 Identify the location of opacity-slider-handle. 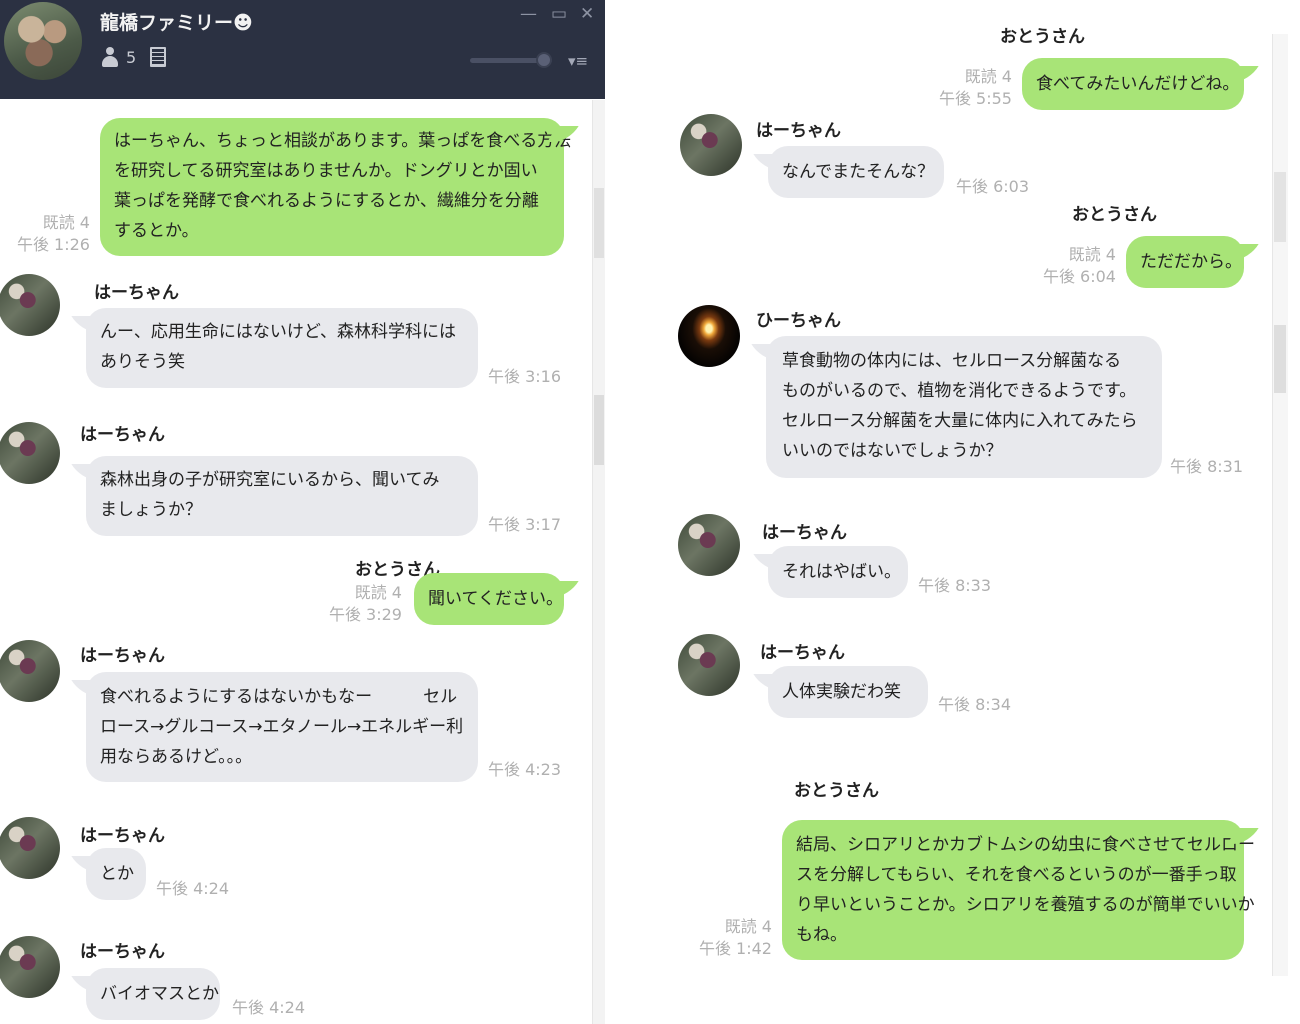
(544, 60).